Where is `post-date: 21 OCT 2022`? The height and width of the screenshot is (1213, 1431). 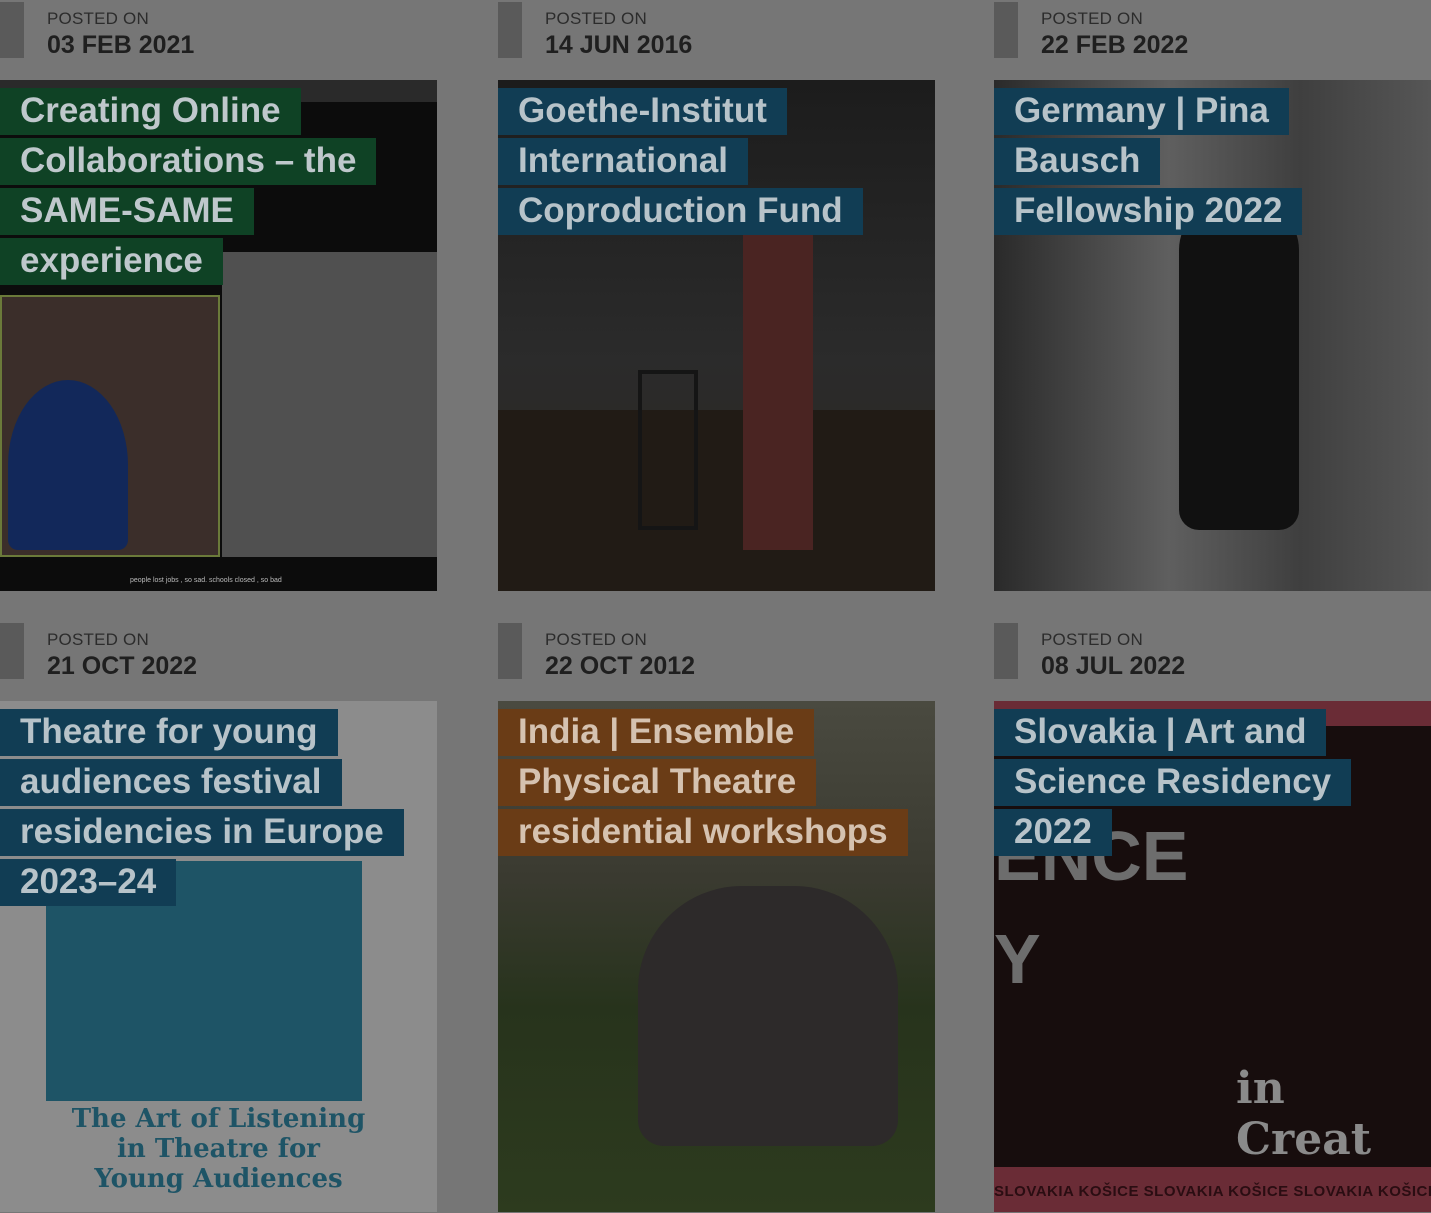
post-date: 21 OCT 2022 is located at coordinates (122, 666).